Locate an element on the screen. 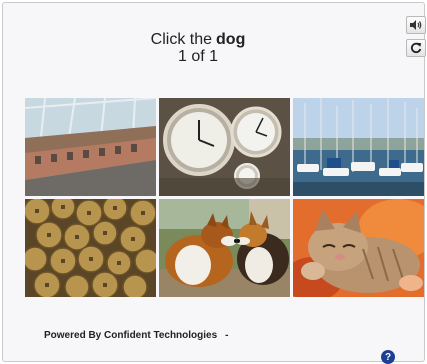 Image resolution: width=427 pixels, height=364 pixels. footer: Powered By Confident Technologies - is located at coordinates (136, 335).